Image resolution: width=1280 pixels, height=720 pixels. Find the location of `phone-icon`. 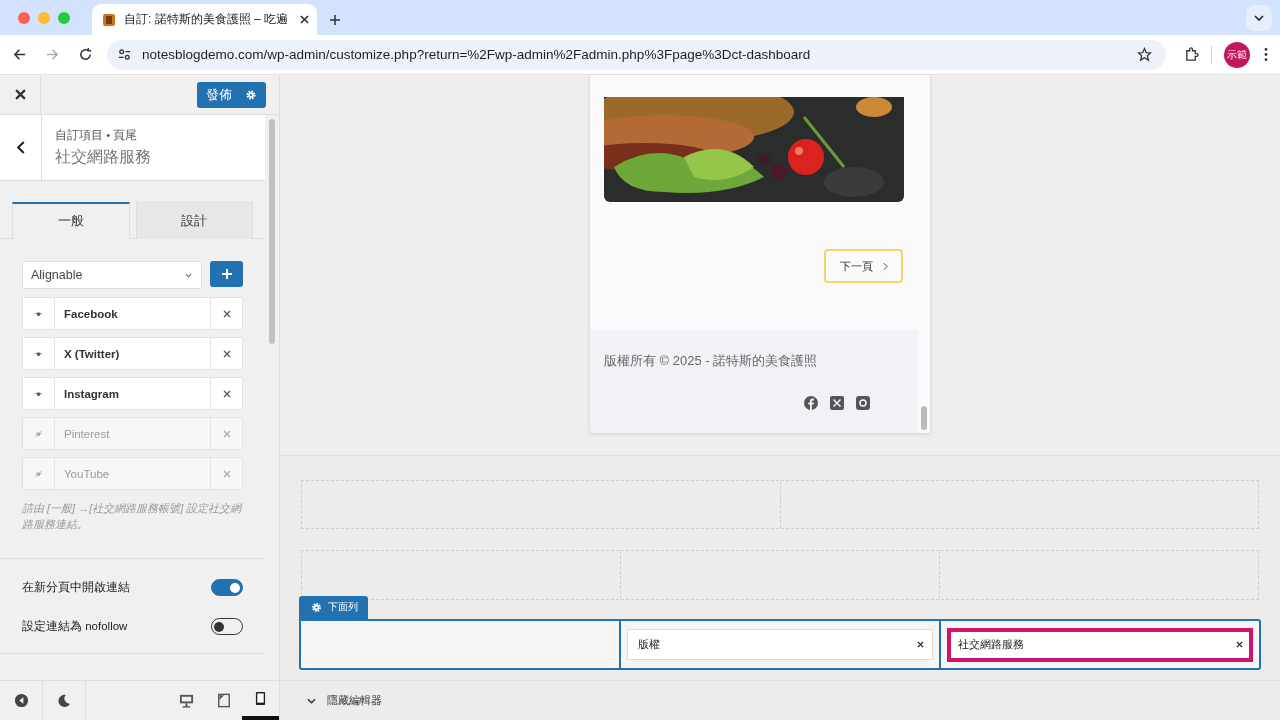

phone-icon is located at coordinates (260, 698).